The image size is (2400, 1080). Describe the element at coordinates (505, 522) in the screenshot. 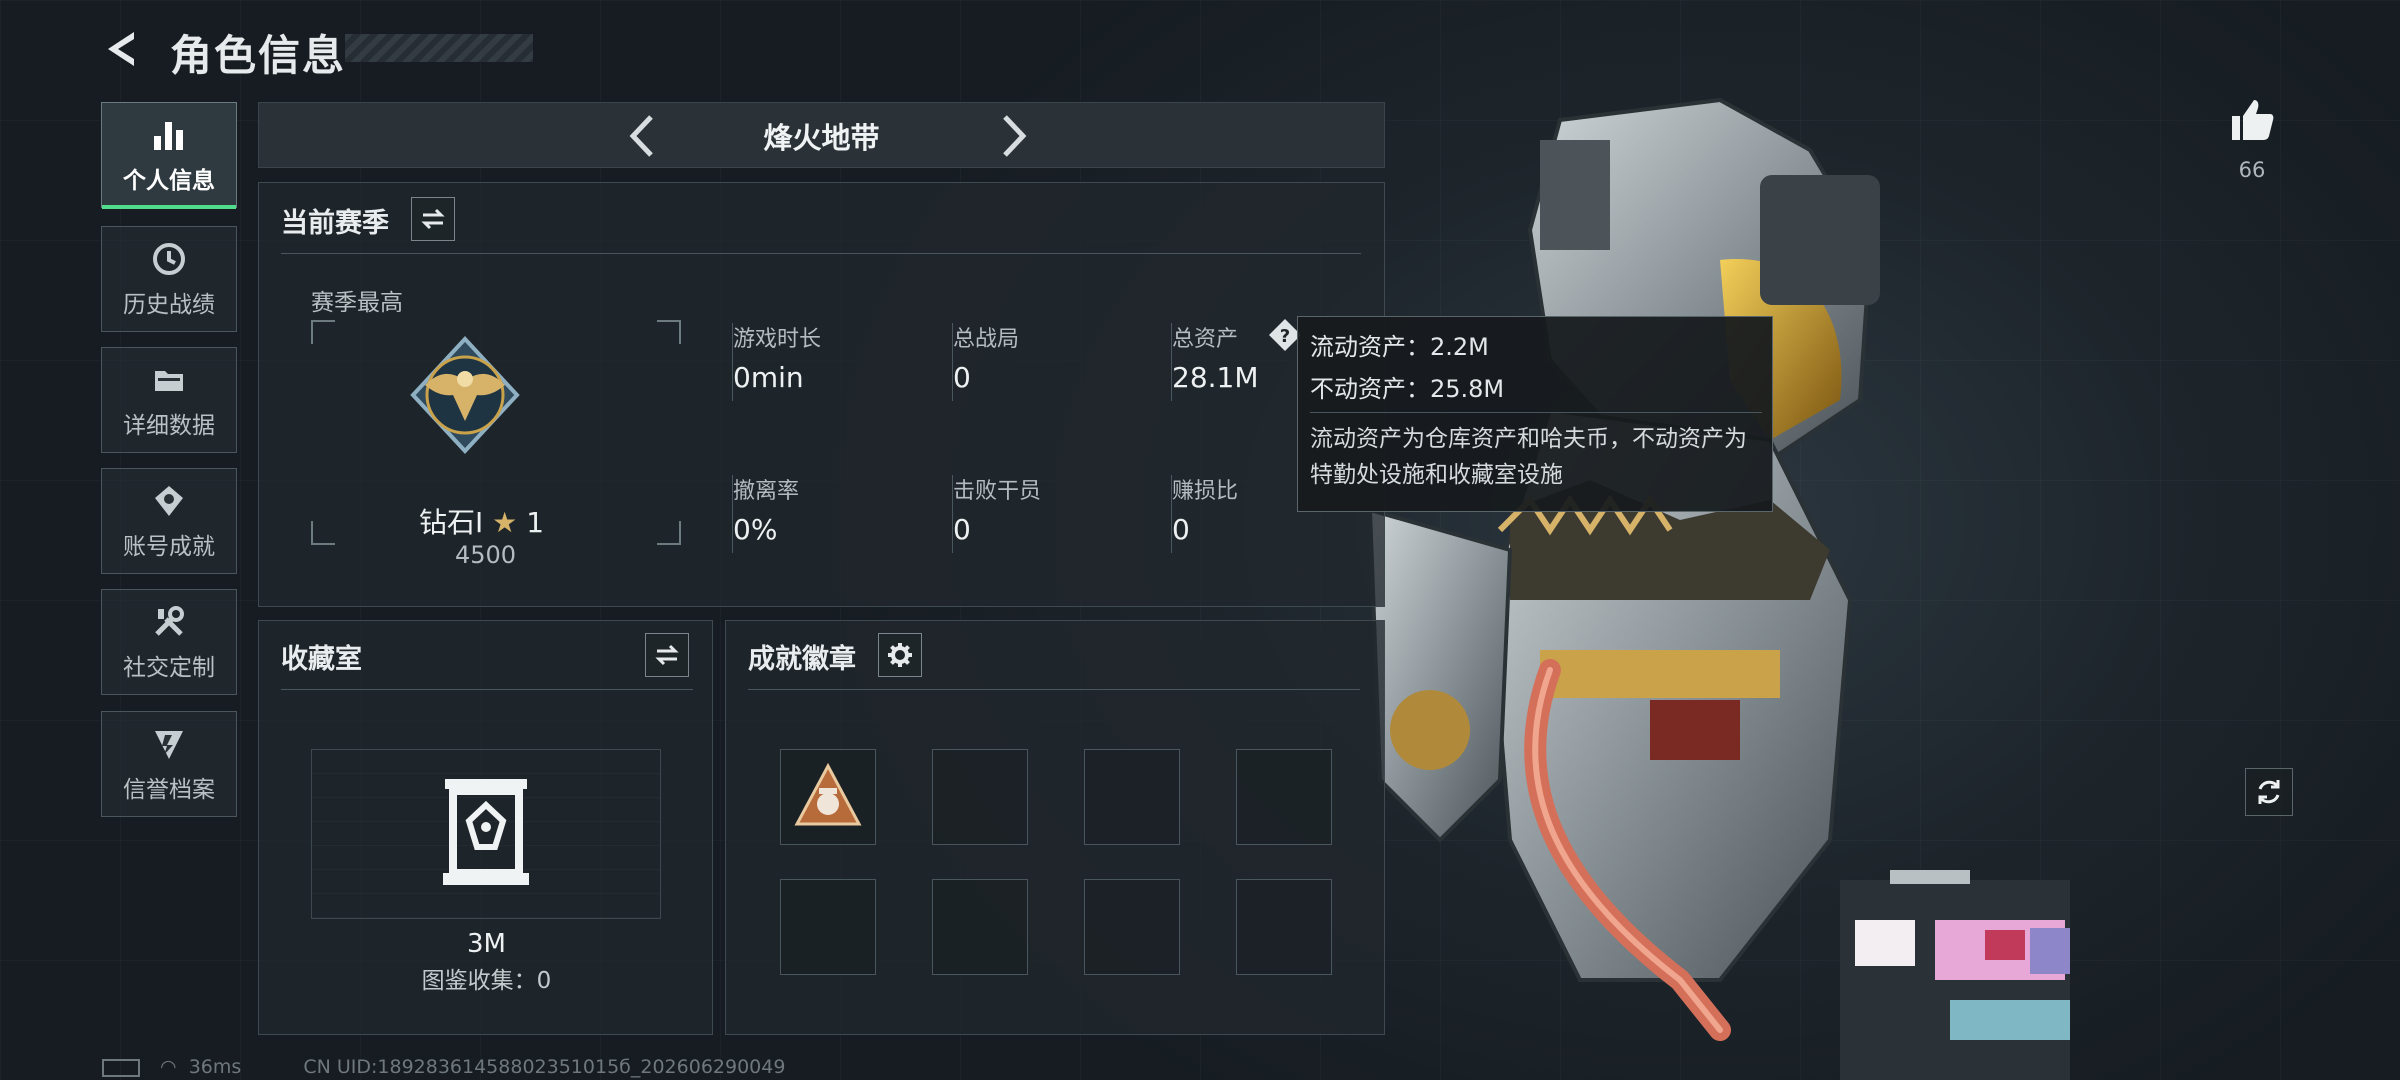

I see `star-icon: ★` at that location.